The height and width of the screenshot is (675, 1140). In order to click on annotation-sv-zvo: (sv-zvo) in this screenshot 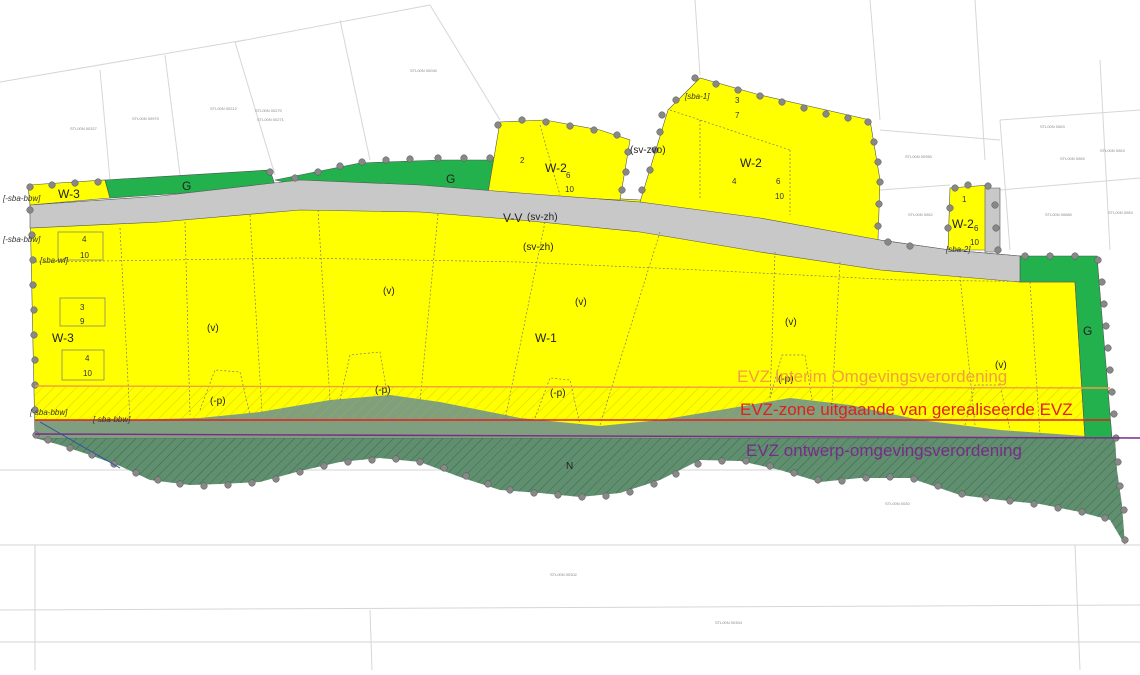, I will do `click(648, 150)`.